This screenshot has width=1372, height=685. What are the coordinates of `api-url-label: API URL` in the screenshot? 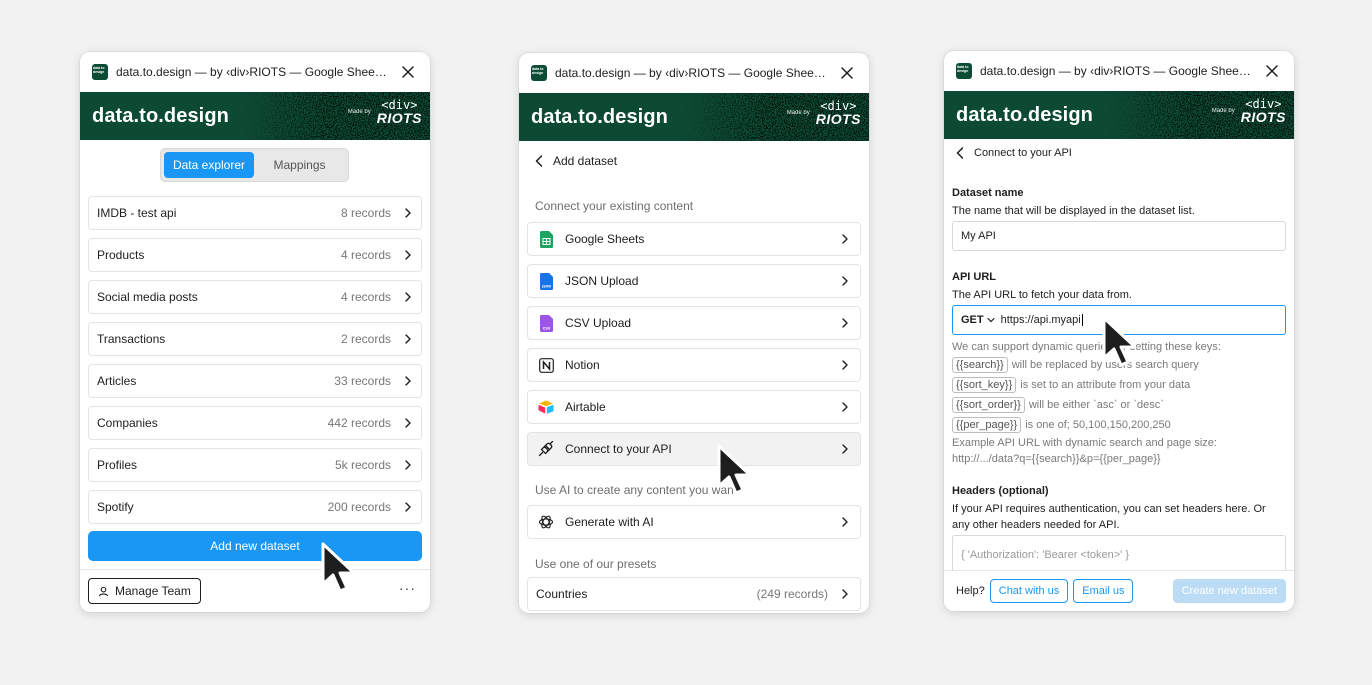 It's located at (974, 277).